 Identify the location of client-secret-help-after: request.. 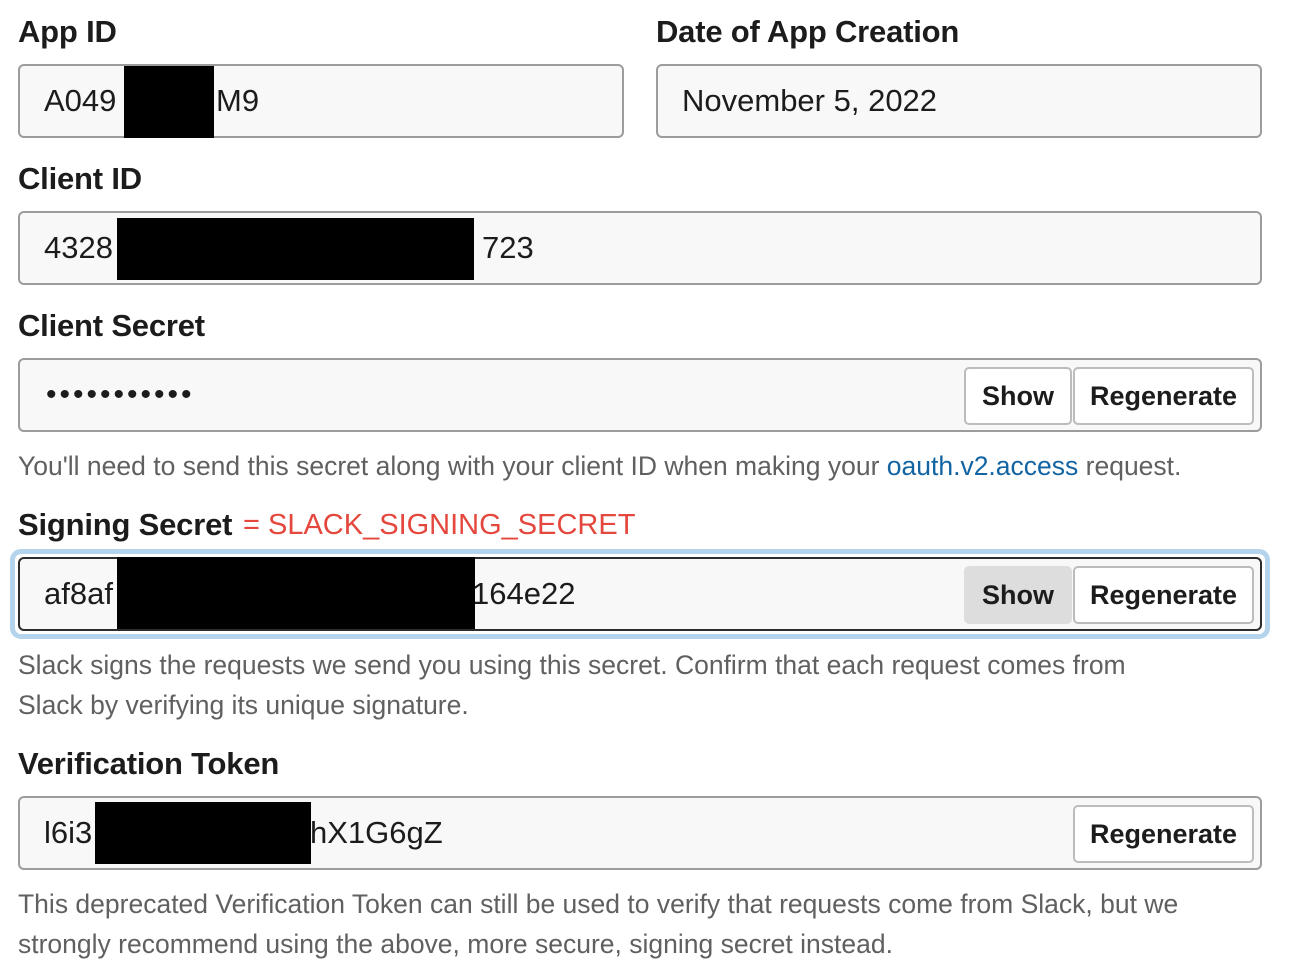
(1130, 466).